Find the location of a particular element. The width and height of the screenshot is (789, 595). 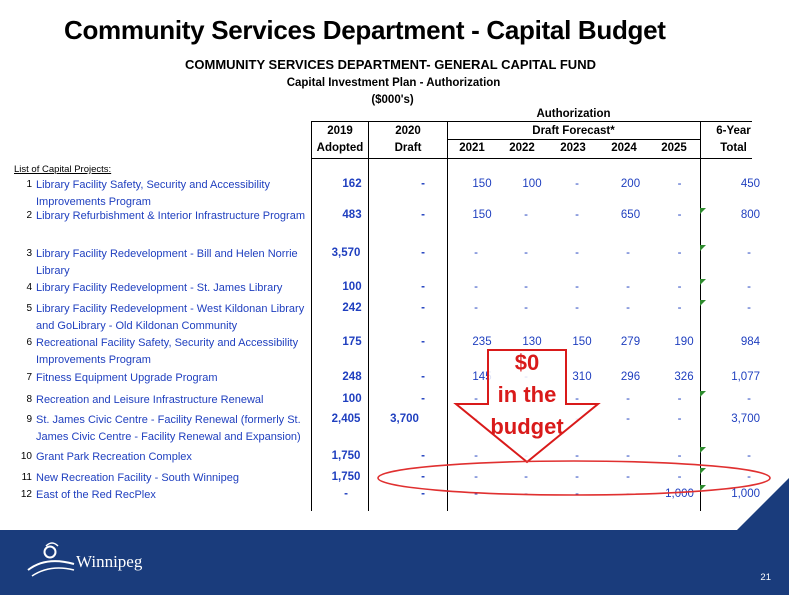

winnipeg-logo-icon is located at coordinates (51, 559).